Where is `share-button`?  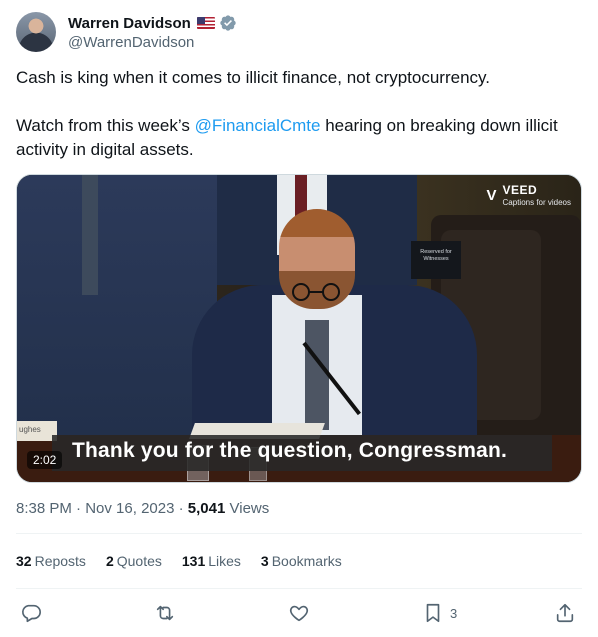 share-button is located at coordinates (565, 613).